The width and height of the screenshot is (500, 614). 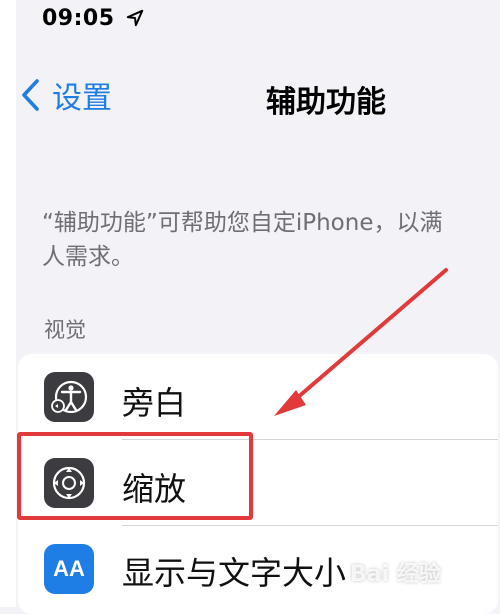 I want to click on description-line-2: 人需求。, so click(x=88, y=257).